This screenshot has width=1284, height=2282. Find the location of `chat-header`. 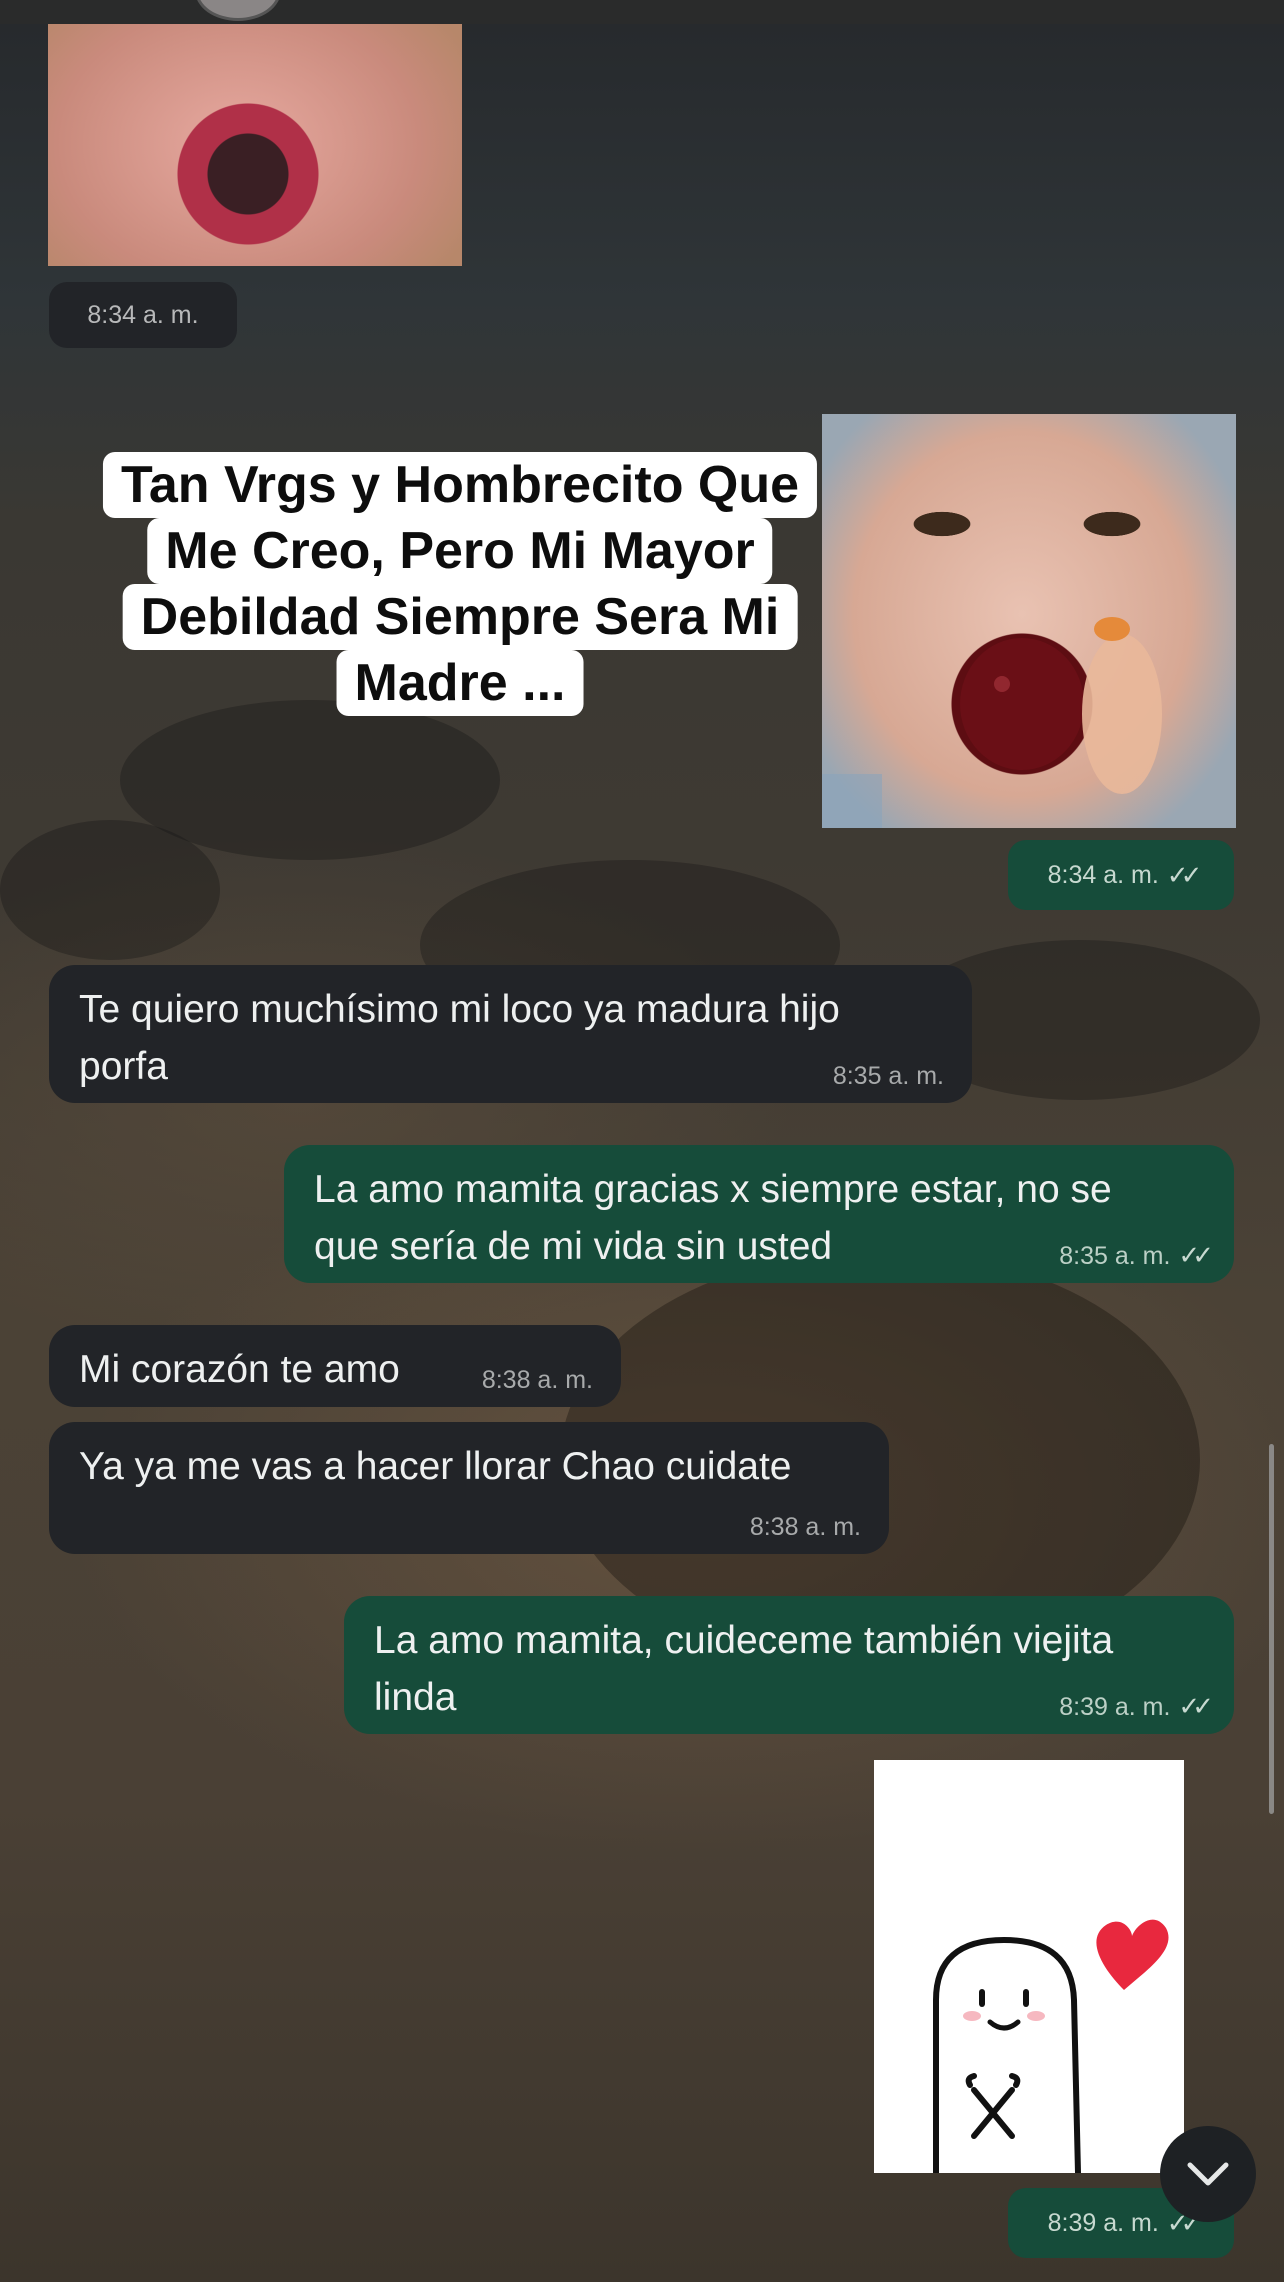

chat-header is located at coordinates (642, 12).